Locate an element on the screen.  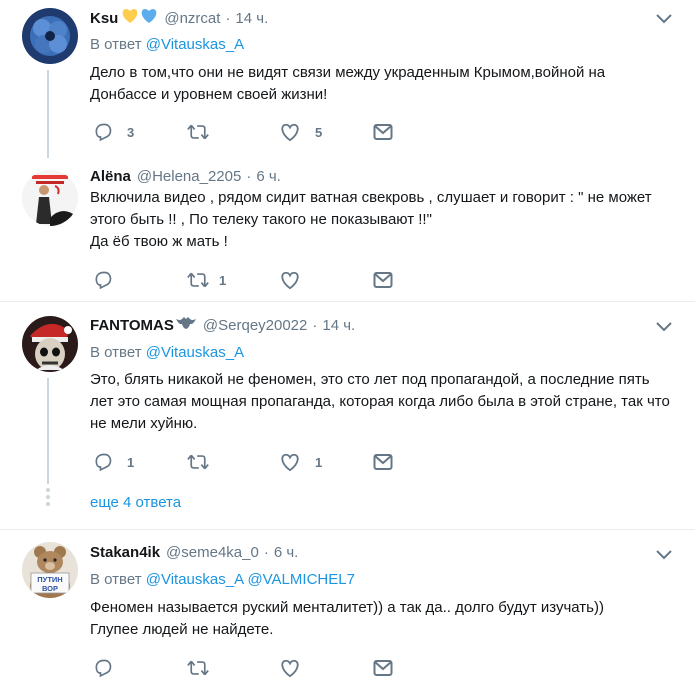
tweet-header: Stakan4ik @seme4ka_0 · 6 ч. is located at coordinates (194, 552).